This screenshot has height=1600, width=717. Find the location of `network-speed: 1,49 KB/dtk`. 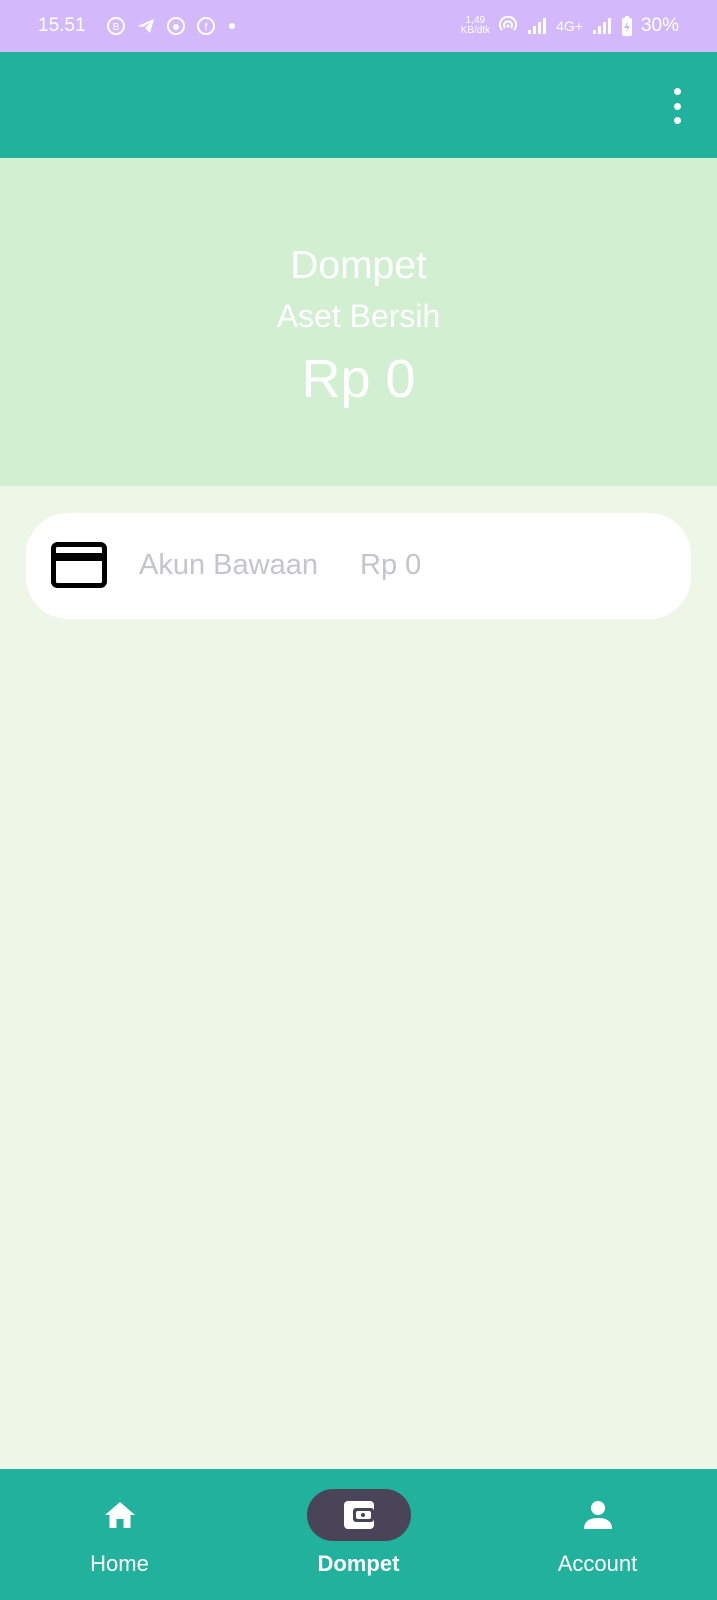

network-speed: 1,49 KB/dtk is located at coordinates (475, 26).